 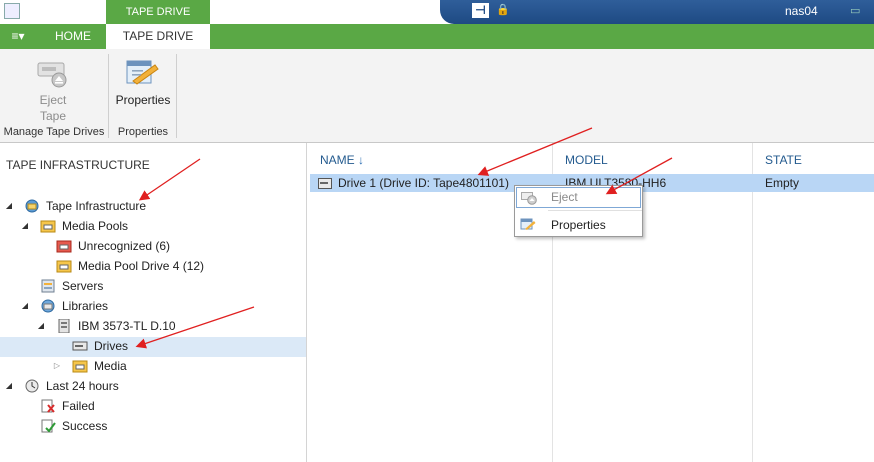 What do you see at coordinates (578, 225) in the screenshot?
I see `context-menu-properties-label: Properties` at bounding box center [578, 225].